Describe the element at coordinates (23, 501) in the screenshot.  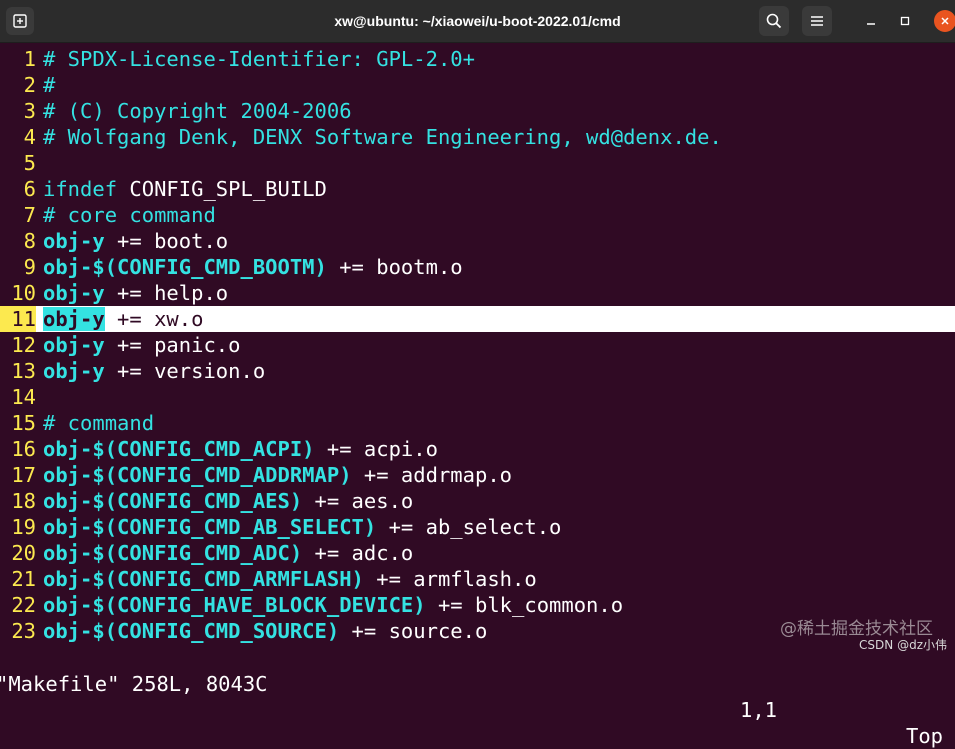
I see `line-number: 18` at that location.